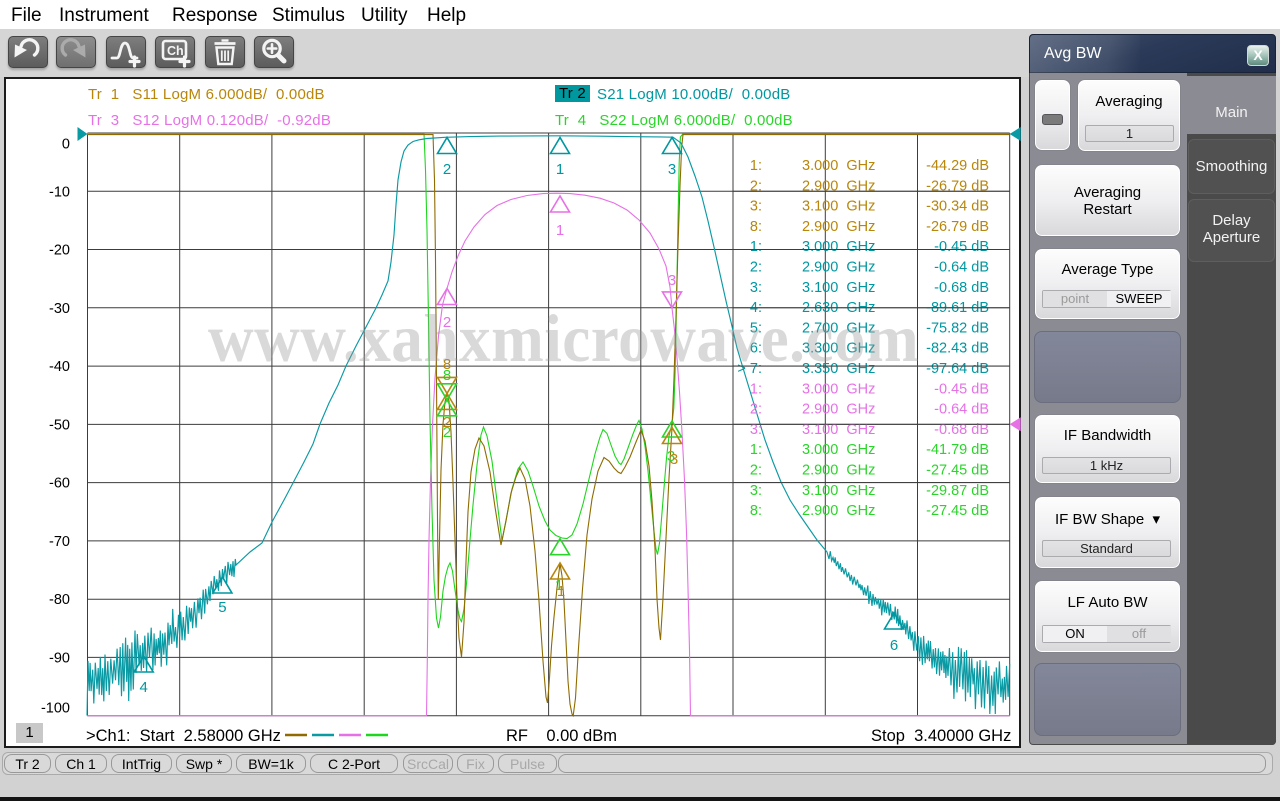  I want to click on svg-text: -40, so click(59, 367).